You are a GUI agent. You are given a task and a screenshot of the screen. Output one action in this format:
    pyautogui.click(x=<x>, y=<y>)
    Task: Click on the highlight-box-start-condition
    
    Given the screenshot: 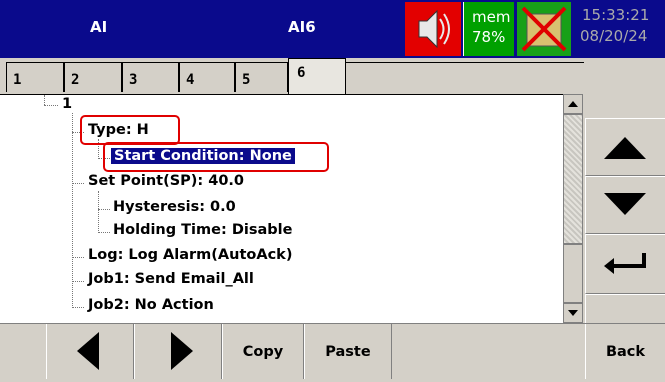 What is the action you would take?
    pyautogui.click(x=216, y=157)
    